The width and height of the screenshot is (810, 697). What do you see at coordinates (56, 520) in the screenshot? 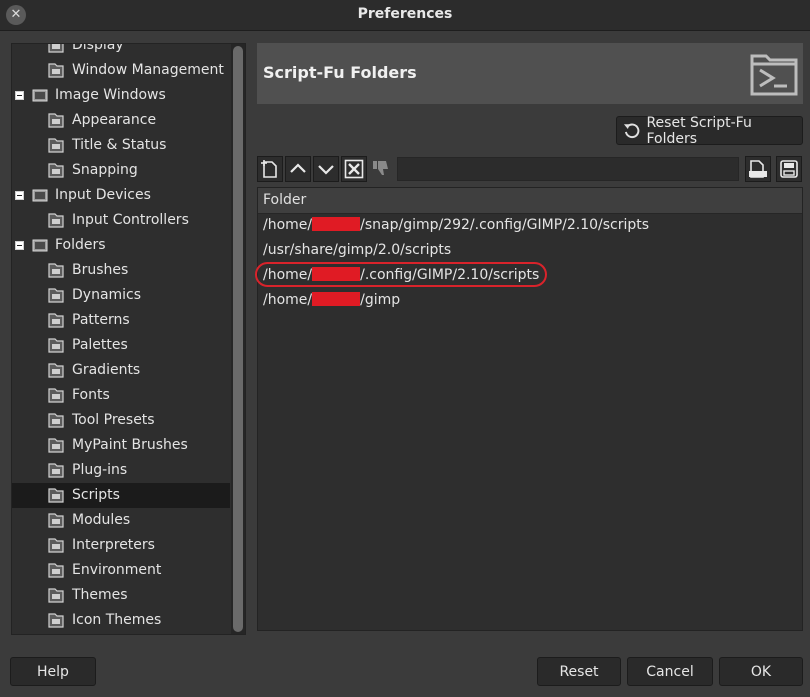
I see `modules-folder-icon` at bounding box center [56, 520].